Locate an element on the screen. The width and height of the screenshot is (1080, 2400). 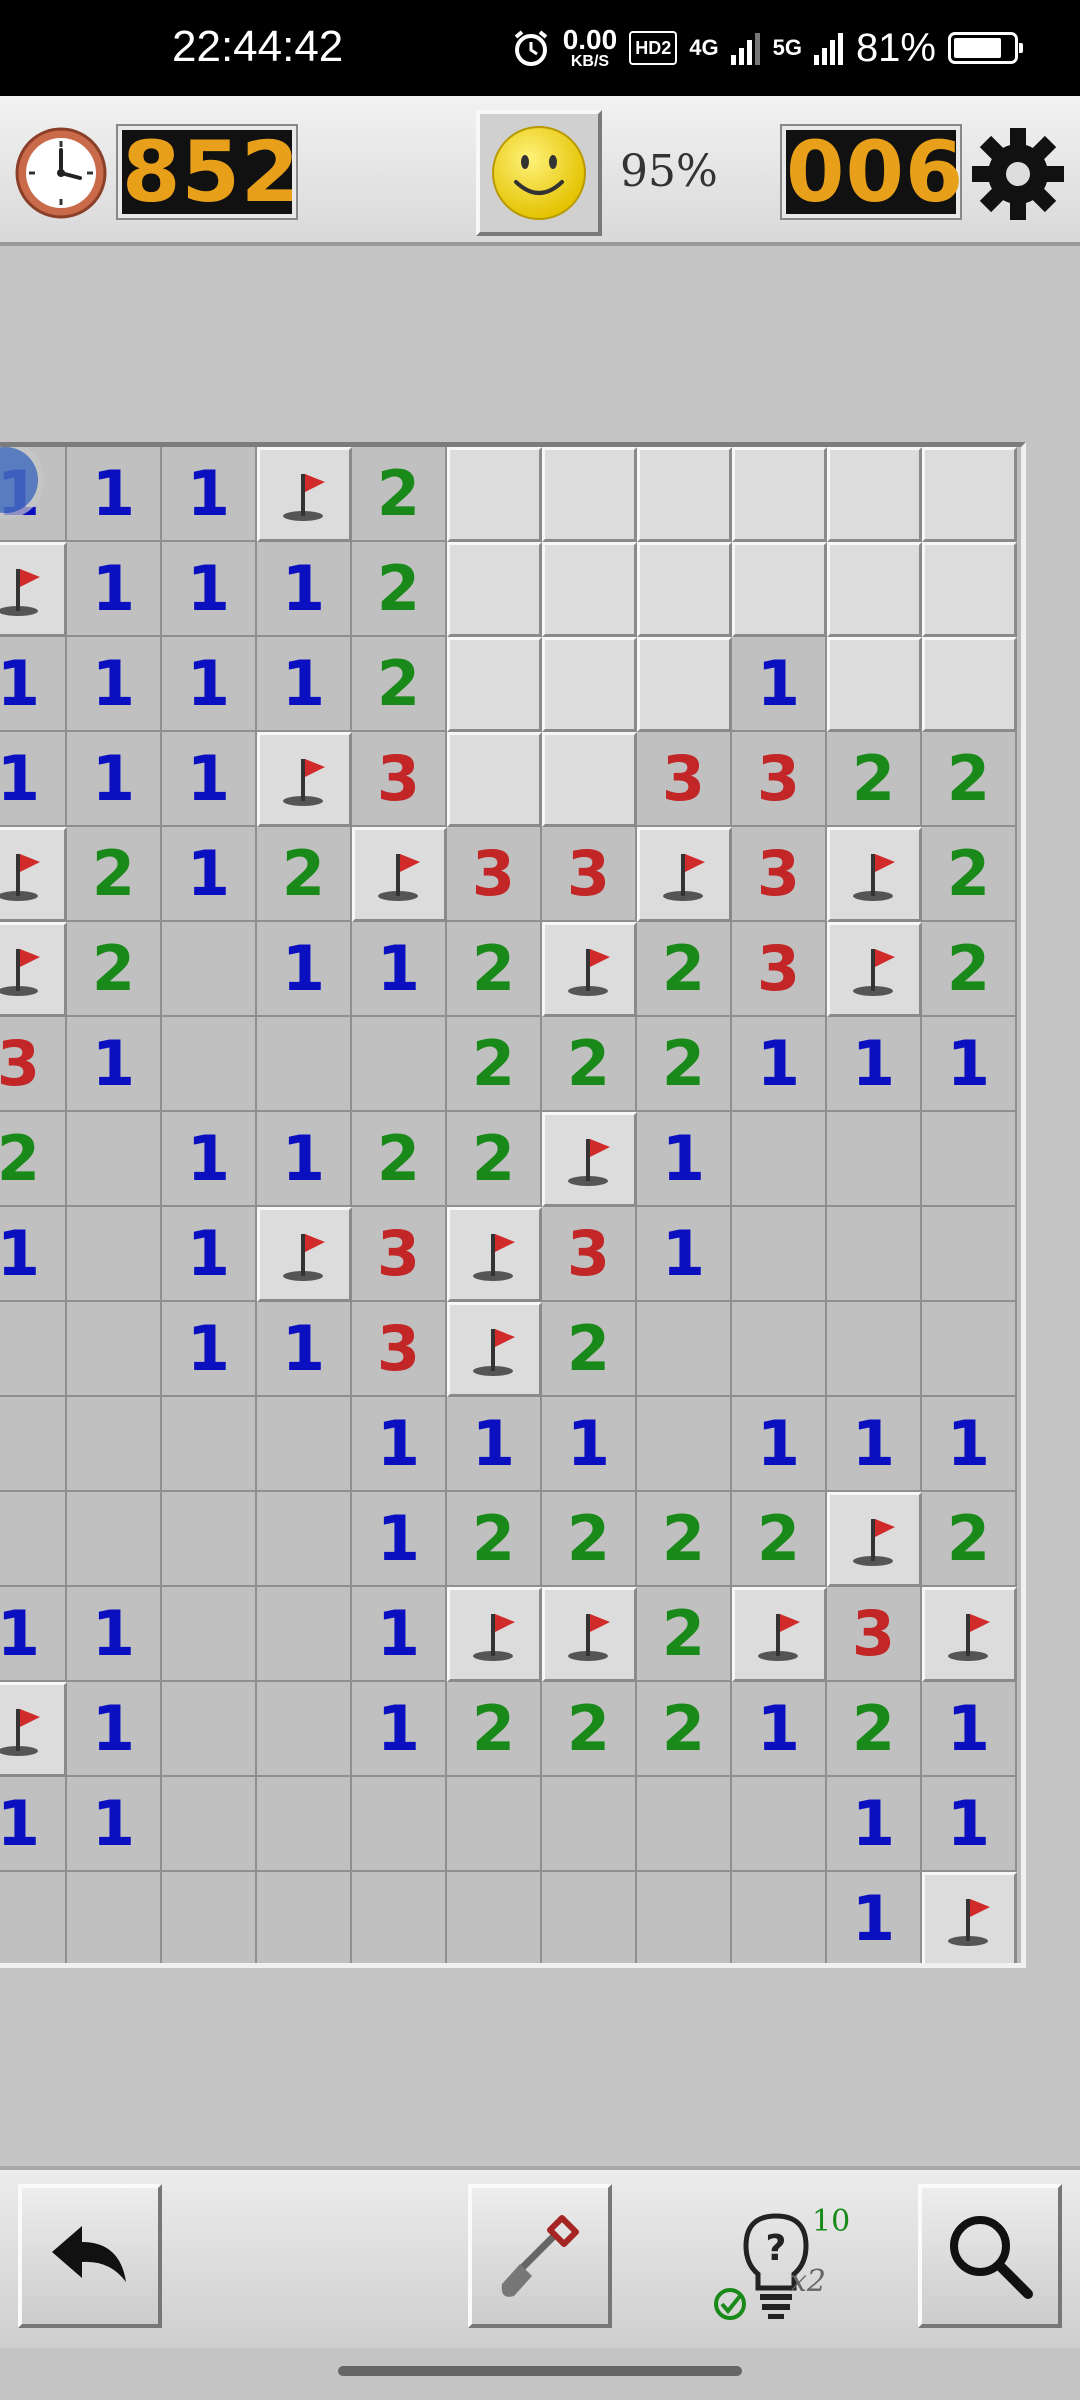
new-game-button is located at coordinates (539, 173).